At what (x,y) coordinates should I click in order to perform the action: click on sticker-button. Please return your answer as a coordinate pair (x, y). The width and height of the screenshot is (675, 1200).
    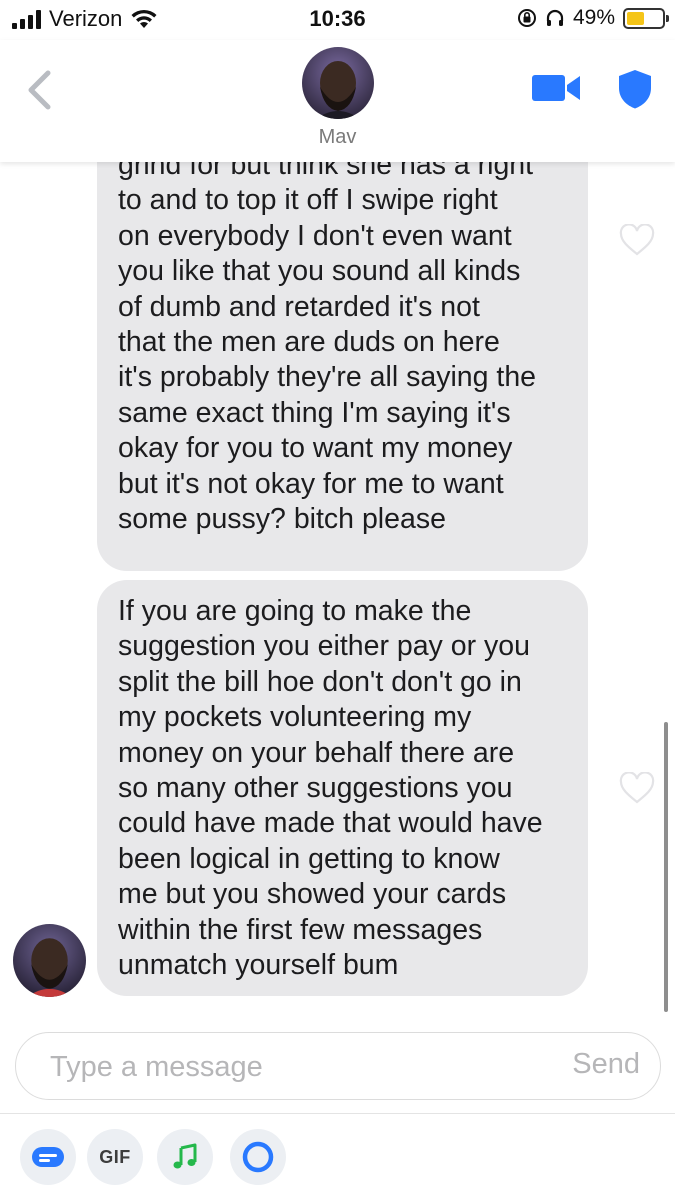
    Looking at the image, I should click on (48, 1157).